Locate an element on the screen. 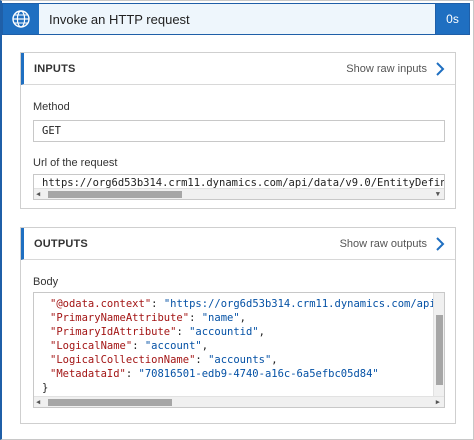 The image size is (474, 440). inputs-title: INPUTS is located at coordinates (55, 68).